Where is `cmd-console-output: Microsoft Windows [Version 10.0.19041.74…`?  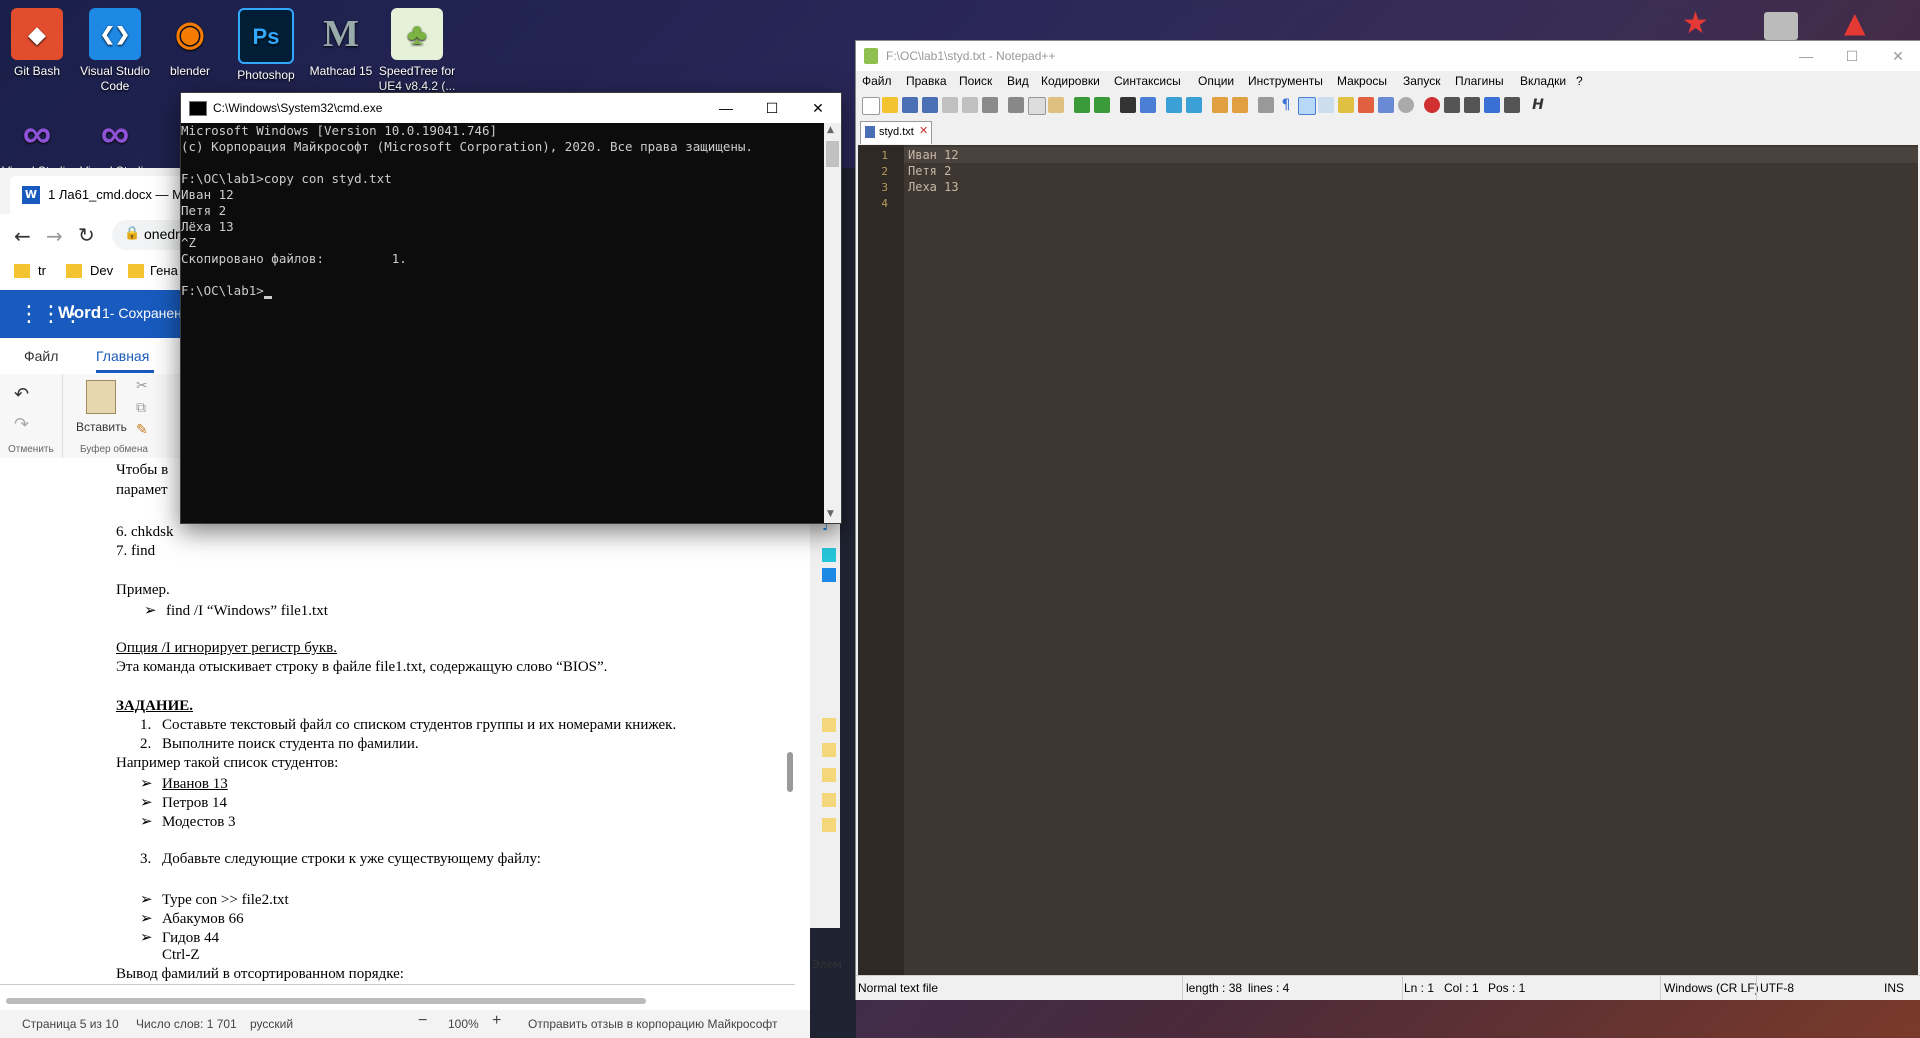 cmd-console-output: Microsoft Windows [Version 10.0.19041.74… is located at coordinates (501, 323).